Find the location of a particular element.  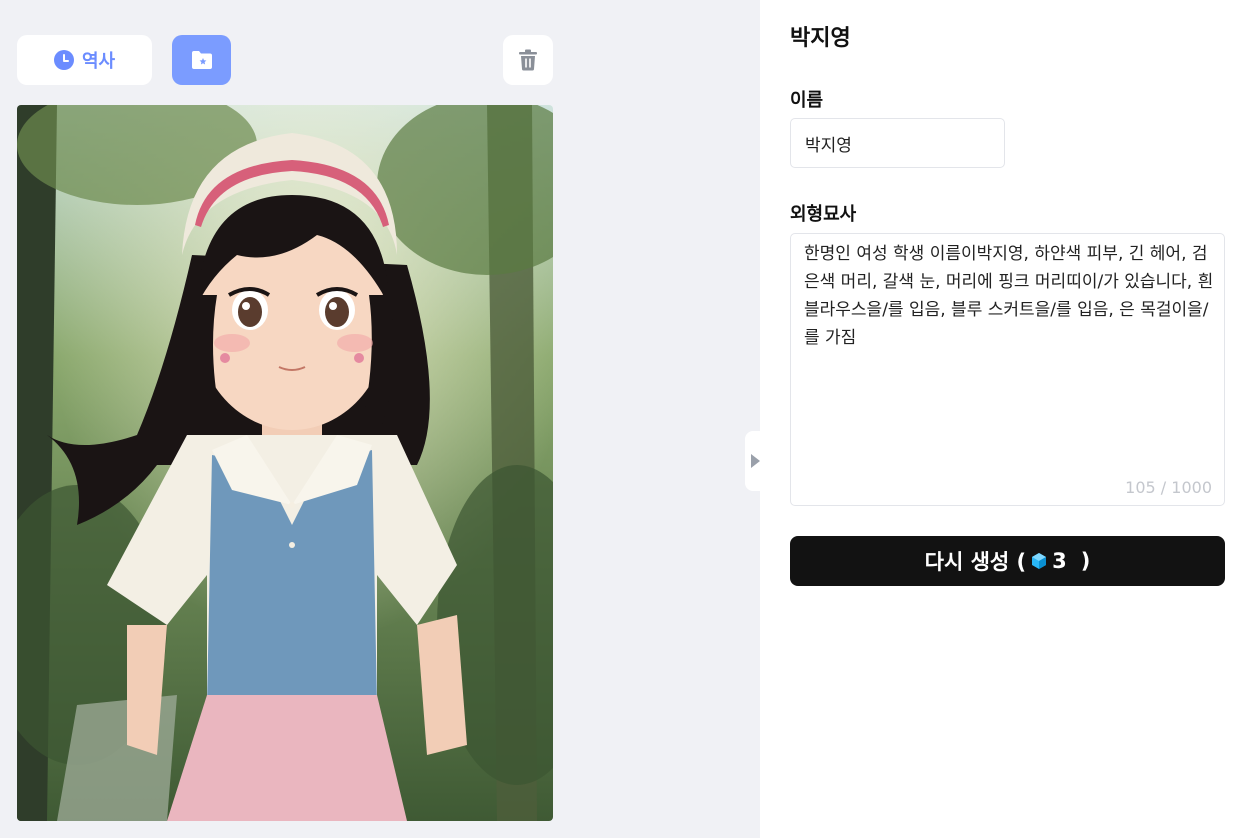

trash-icon is located at coordinates (528, 60).